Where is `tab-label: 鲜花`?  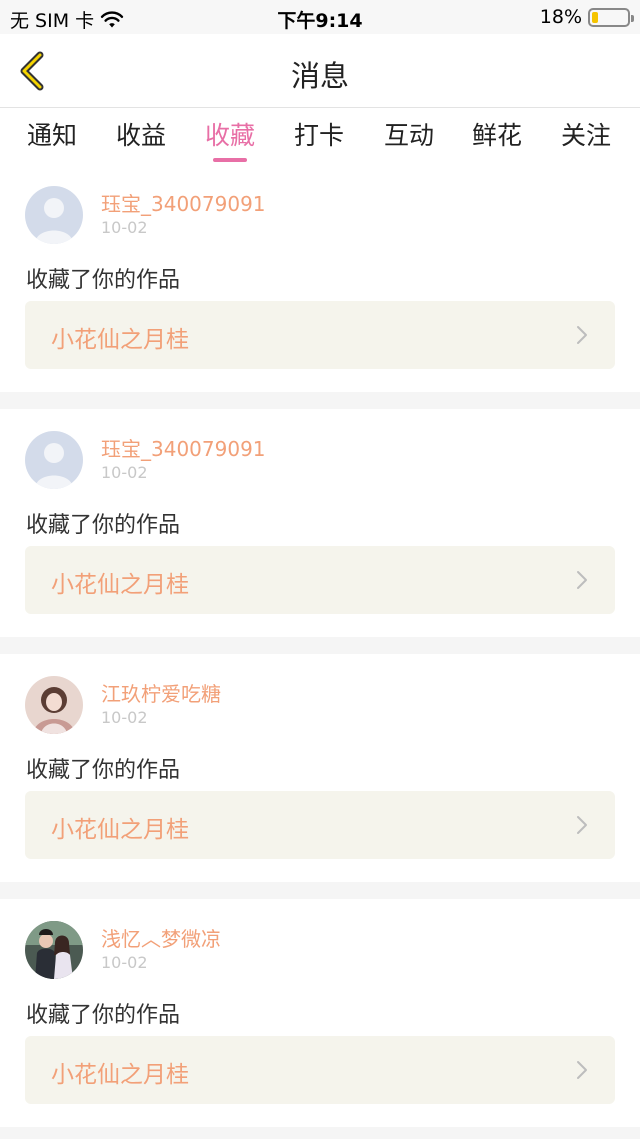
tab-label: 鲜花 is located at coordinates (496, 135).